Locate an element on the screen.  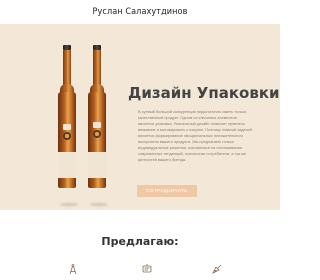
cooperate-button: СОТРУДНИЧАТЬ is located at coordinates (167, 191).